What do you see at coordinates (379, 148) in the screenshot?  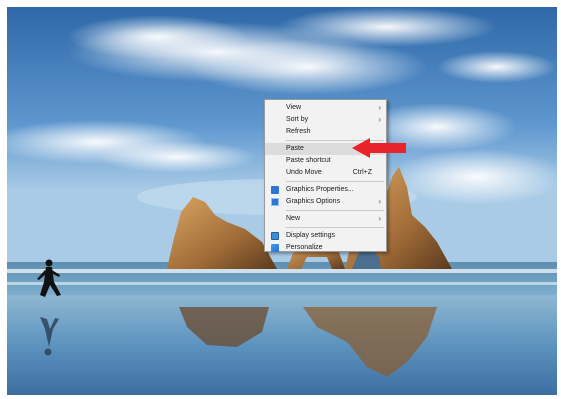 I see `red-arrow-annotation-icon` at bounding box center [379, 148].